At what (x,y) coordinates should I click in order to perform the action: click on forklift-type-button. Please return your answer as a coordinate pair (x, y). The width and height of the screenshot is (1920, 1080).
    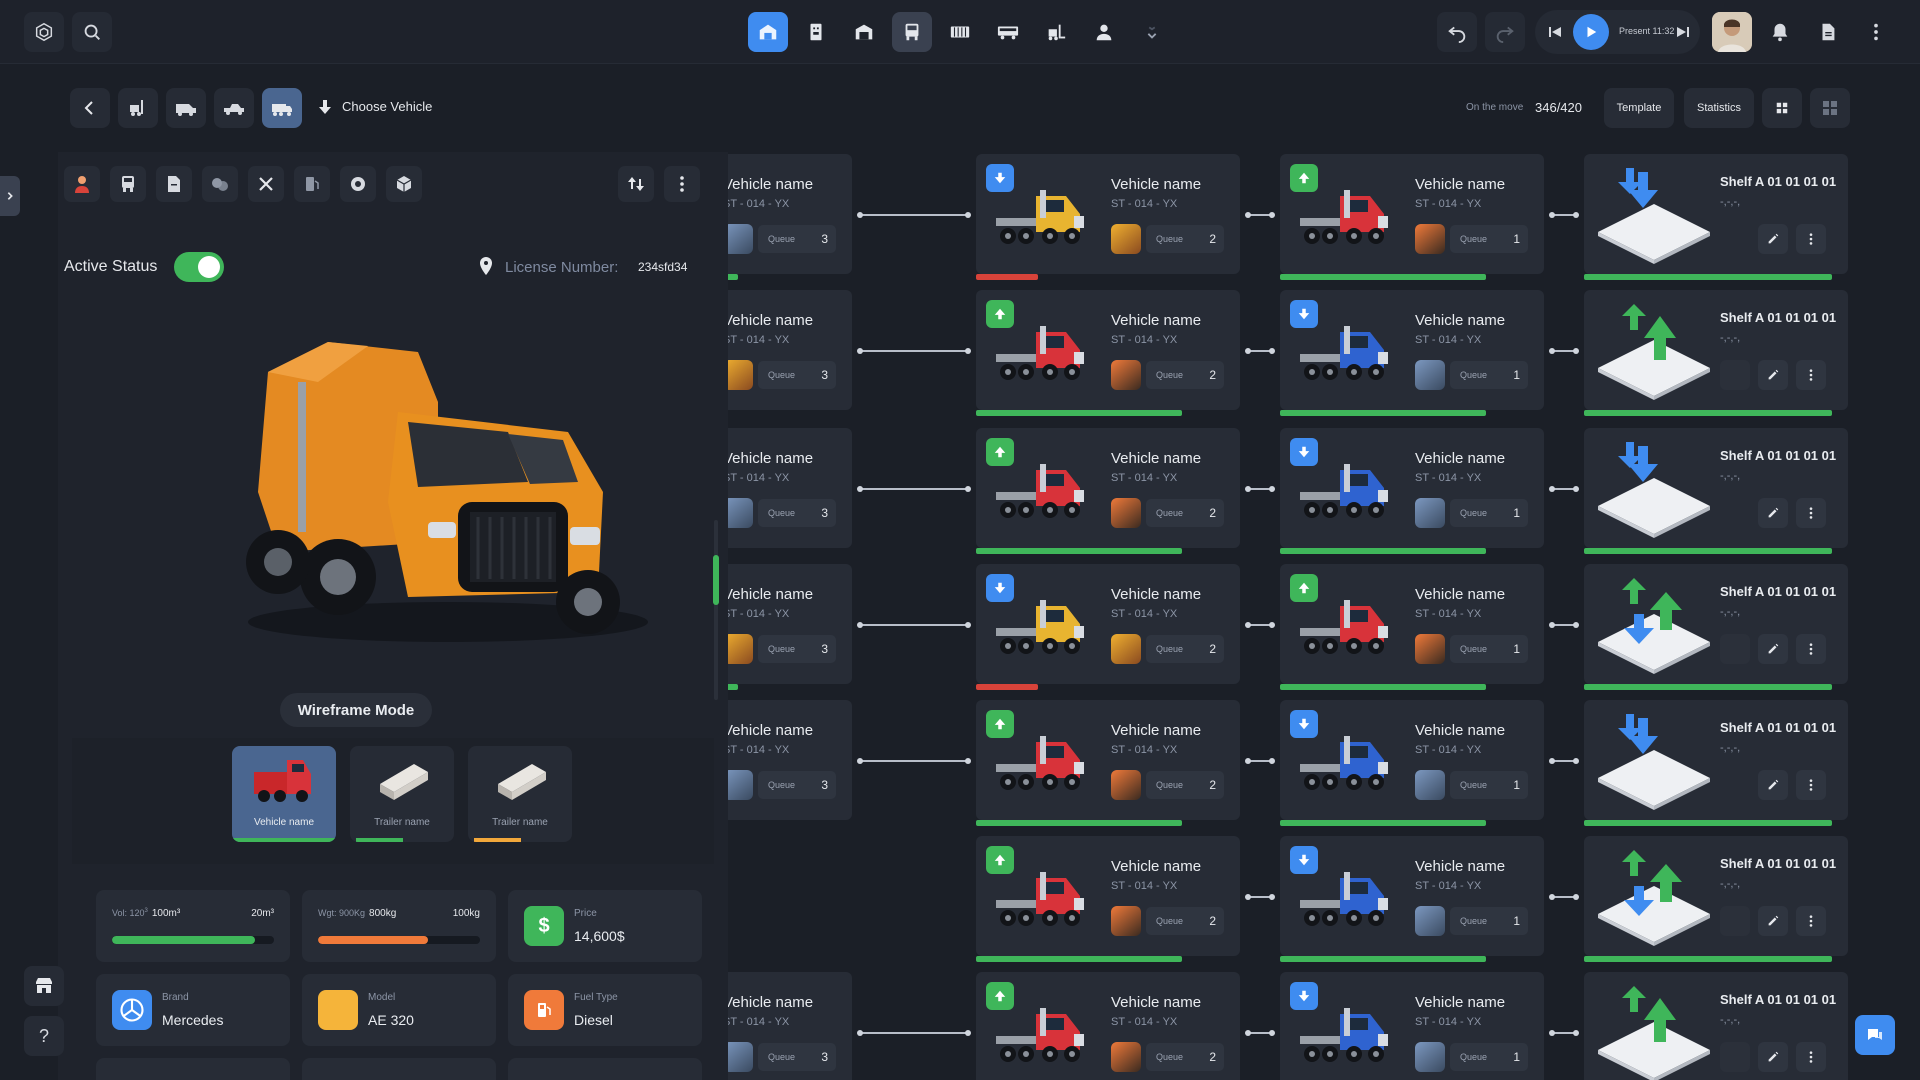
    Looking at the image, I should click on (138, 108).